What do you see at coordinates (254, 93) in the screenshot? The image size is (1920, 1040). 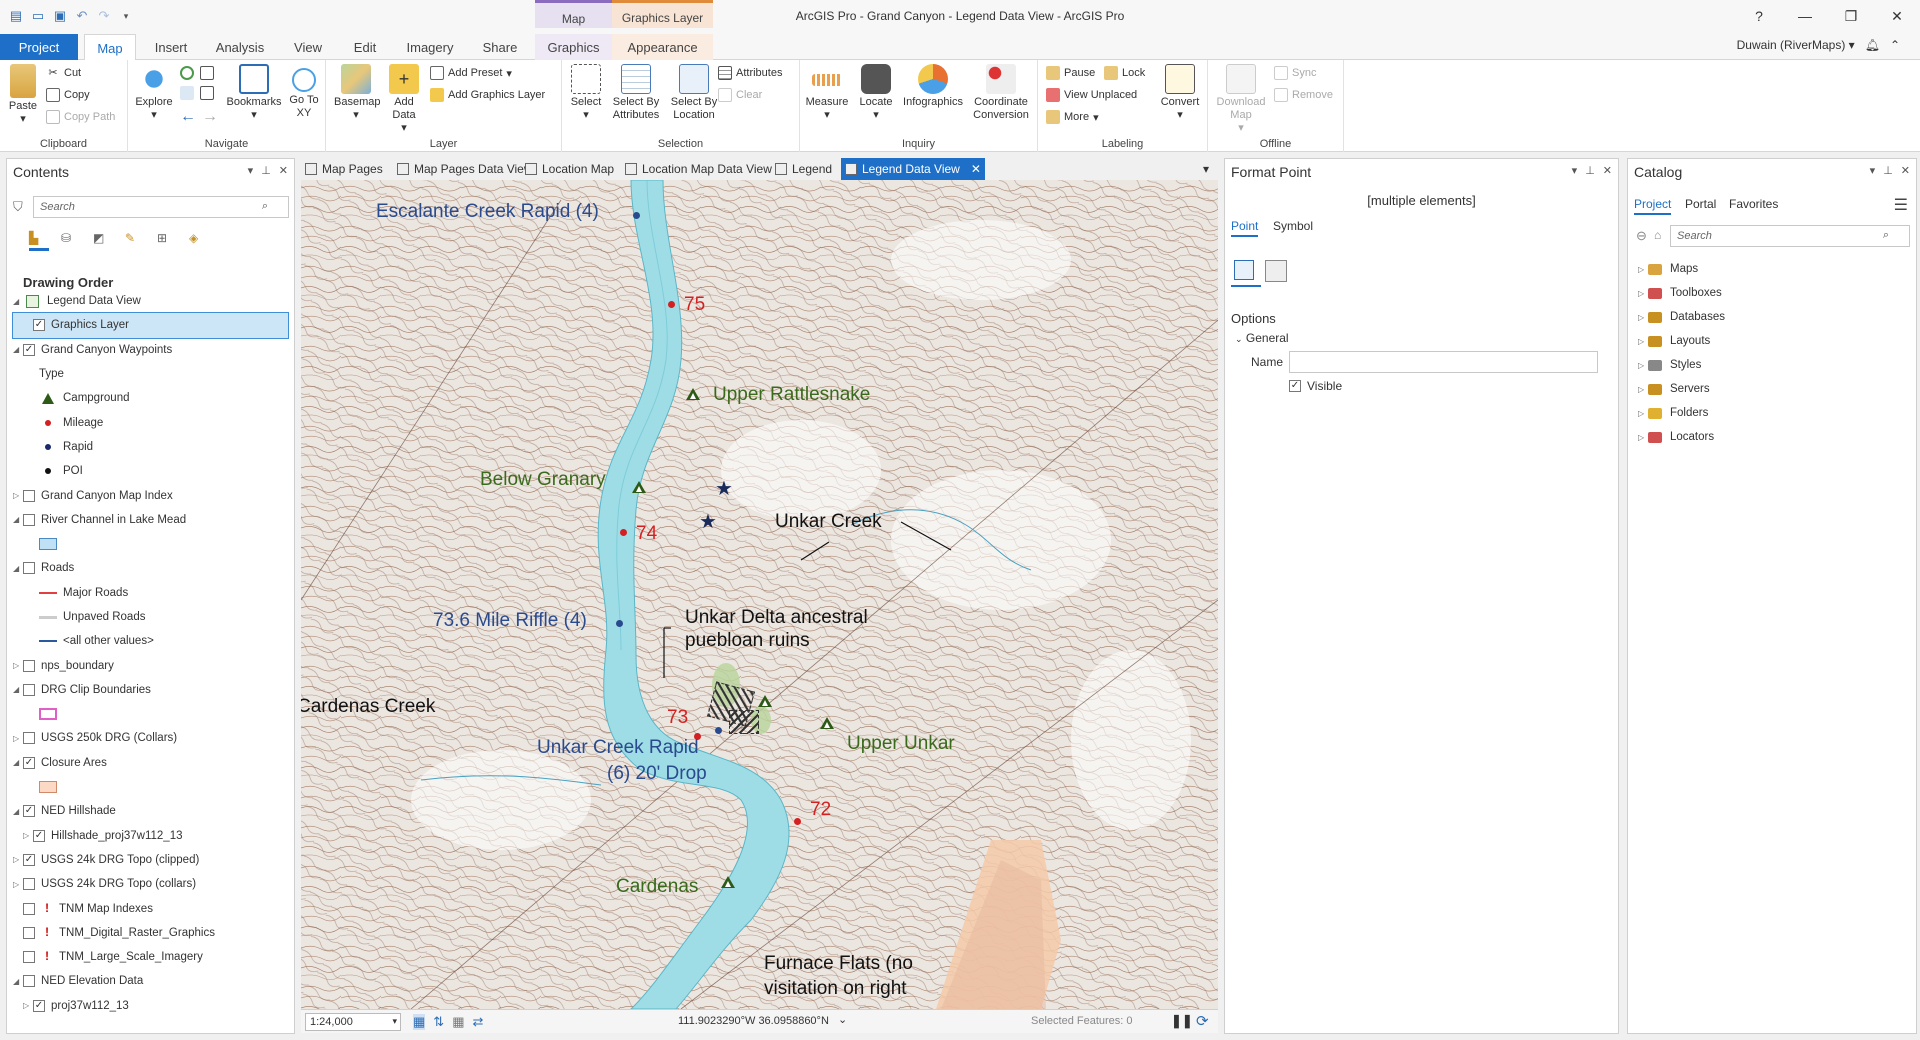 I see `bookmarks-button: Bookmarks ▾` at bounding box center [254, 93].